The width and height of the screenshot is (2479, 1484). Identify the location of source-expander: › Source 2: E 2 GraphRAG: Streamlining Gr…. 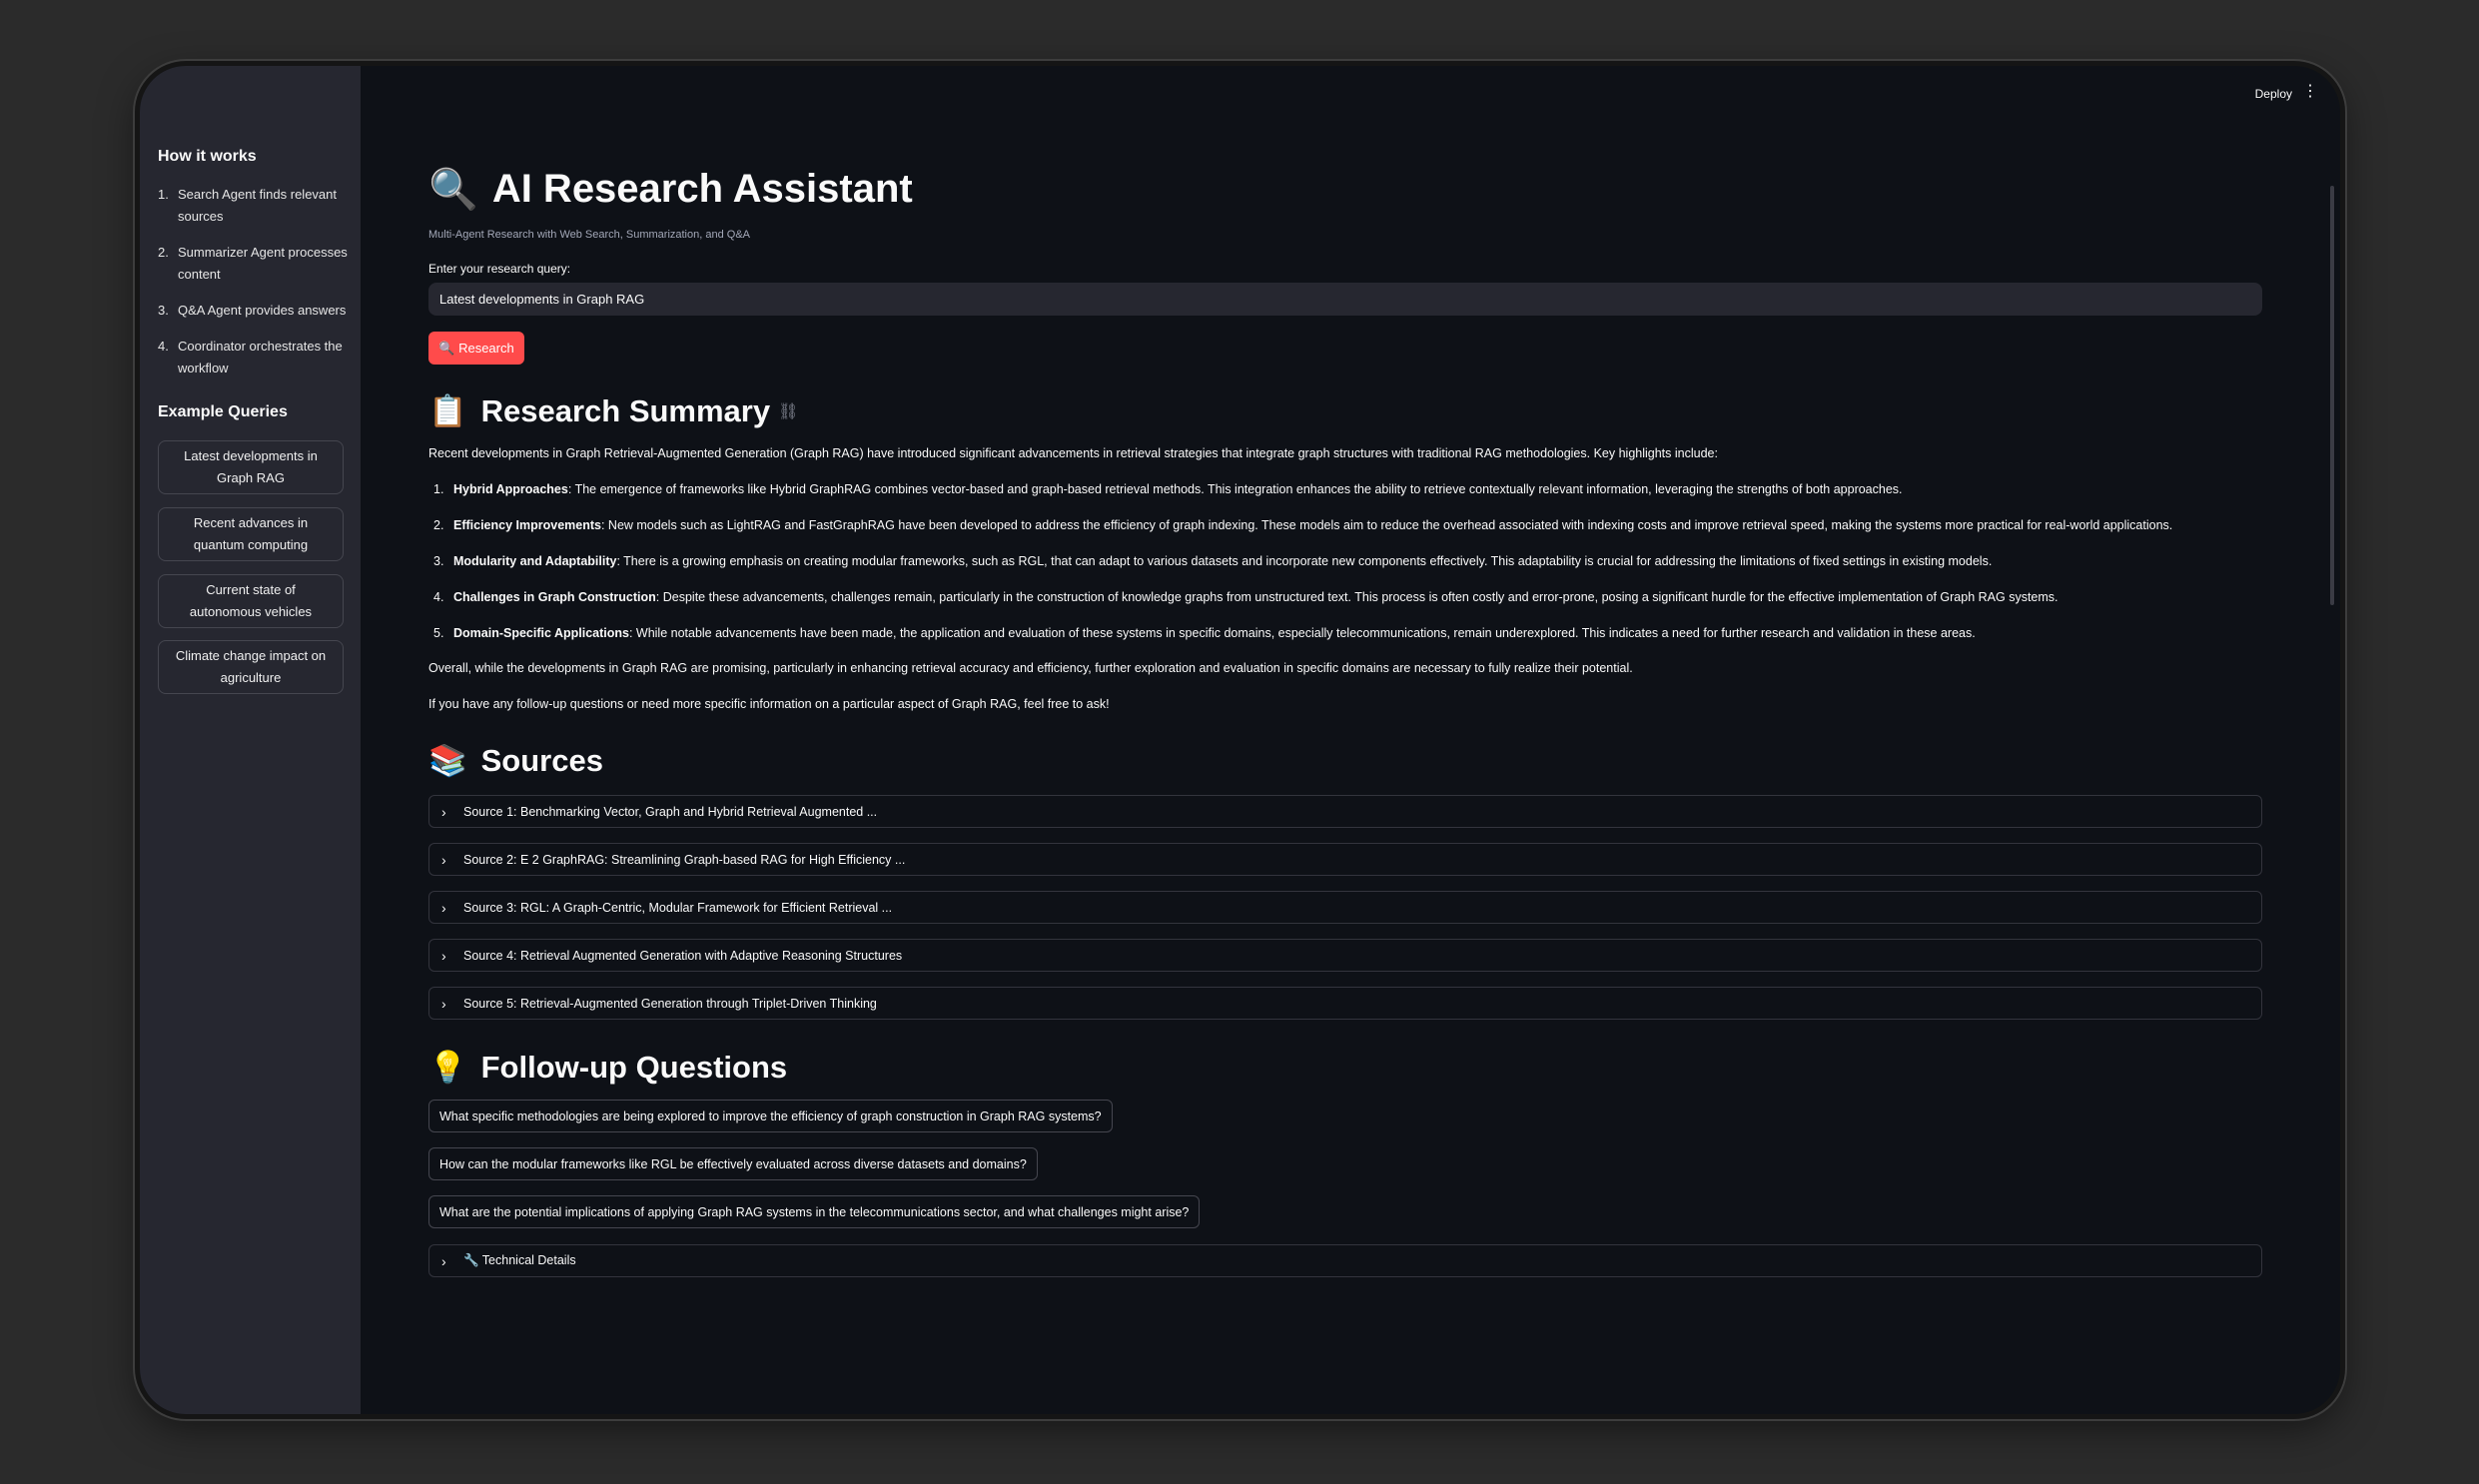
(1345, 859).